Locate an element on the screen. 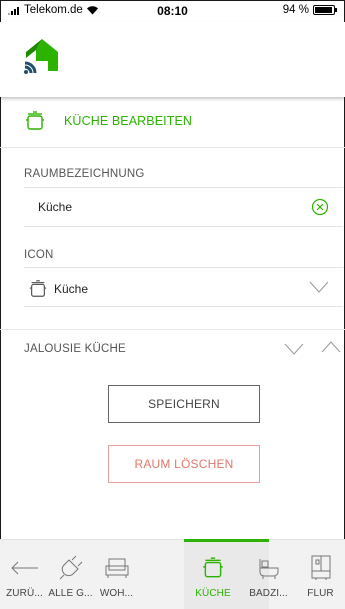  tab-kitchen: KÜCHE is located at coordinates (213, 573).